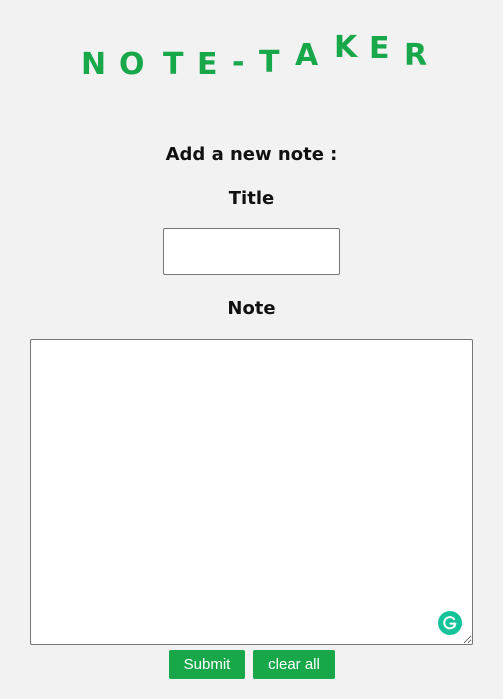  What do you see at coordinates (307, 55) in the screenshot?
I see `logo-letter: A` at bounding box center [307, 55].